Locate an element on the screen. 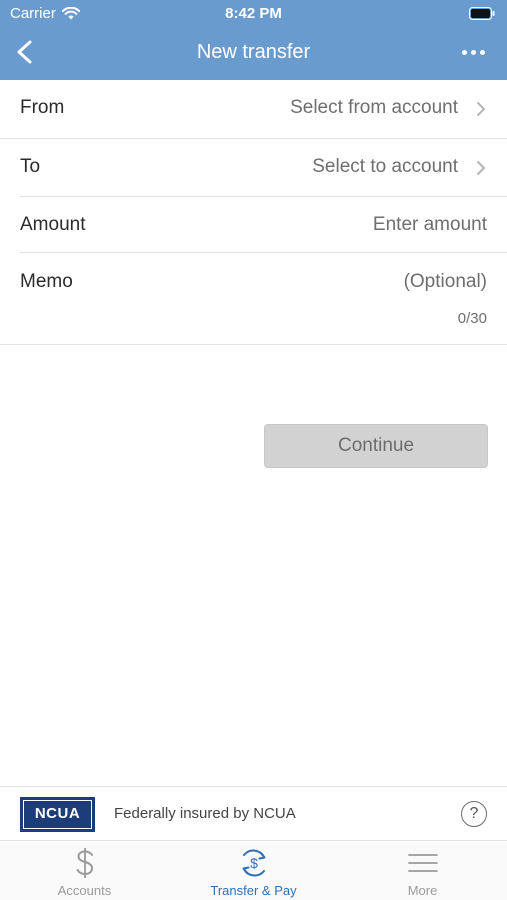  to-account-row: To Select to account is located at coordinates (263, 168).